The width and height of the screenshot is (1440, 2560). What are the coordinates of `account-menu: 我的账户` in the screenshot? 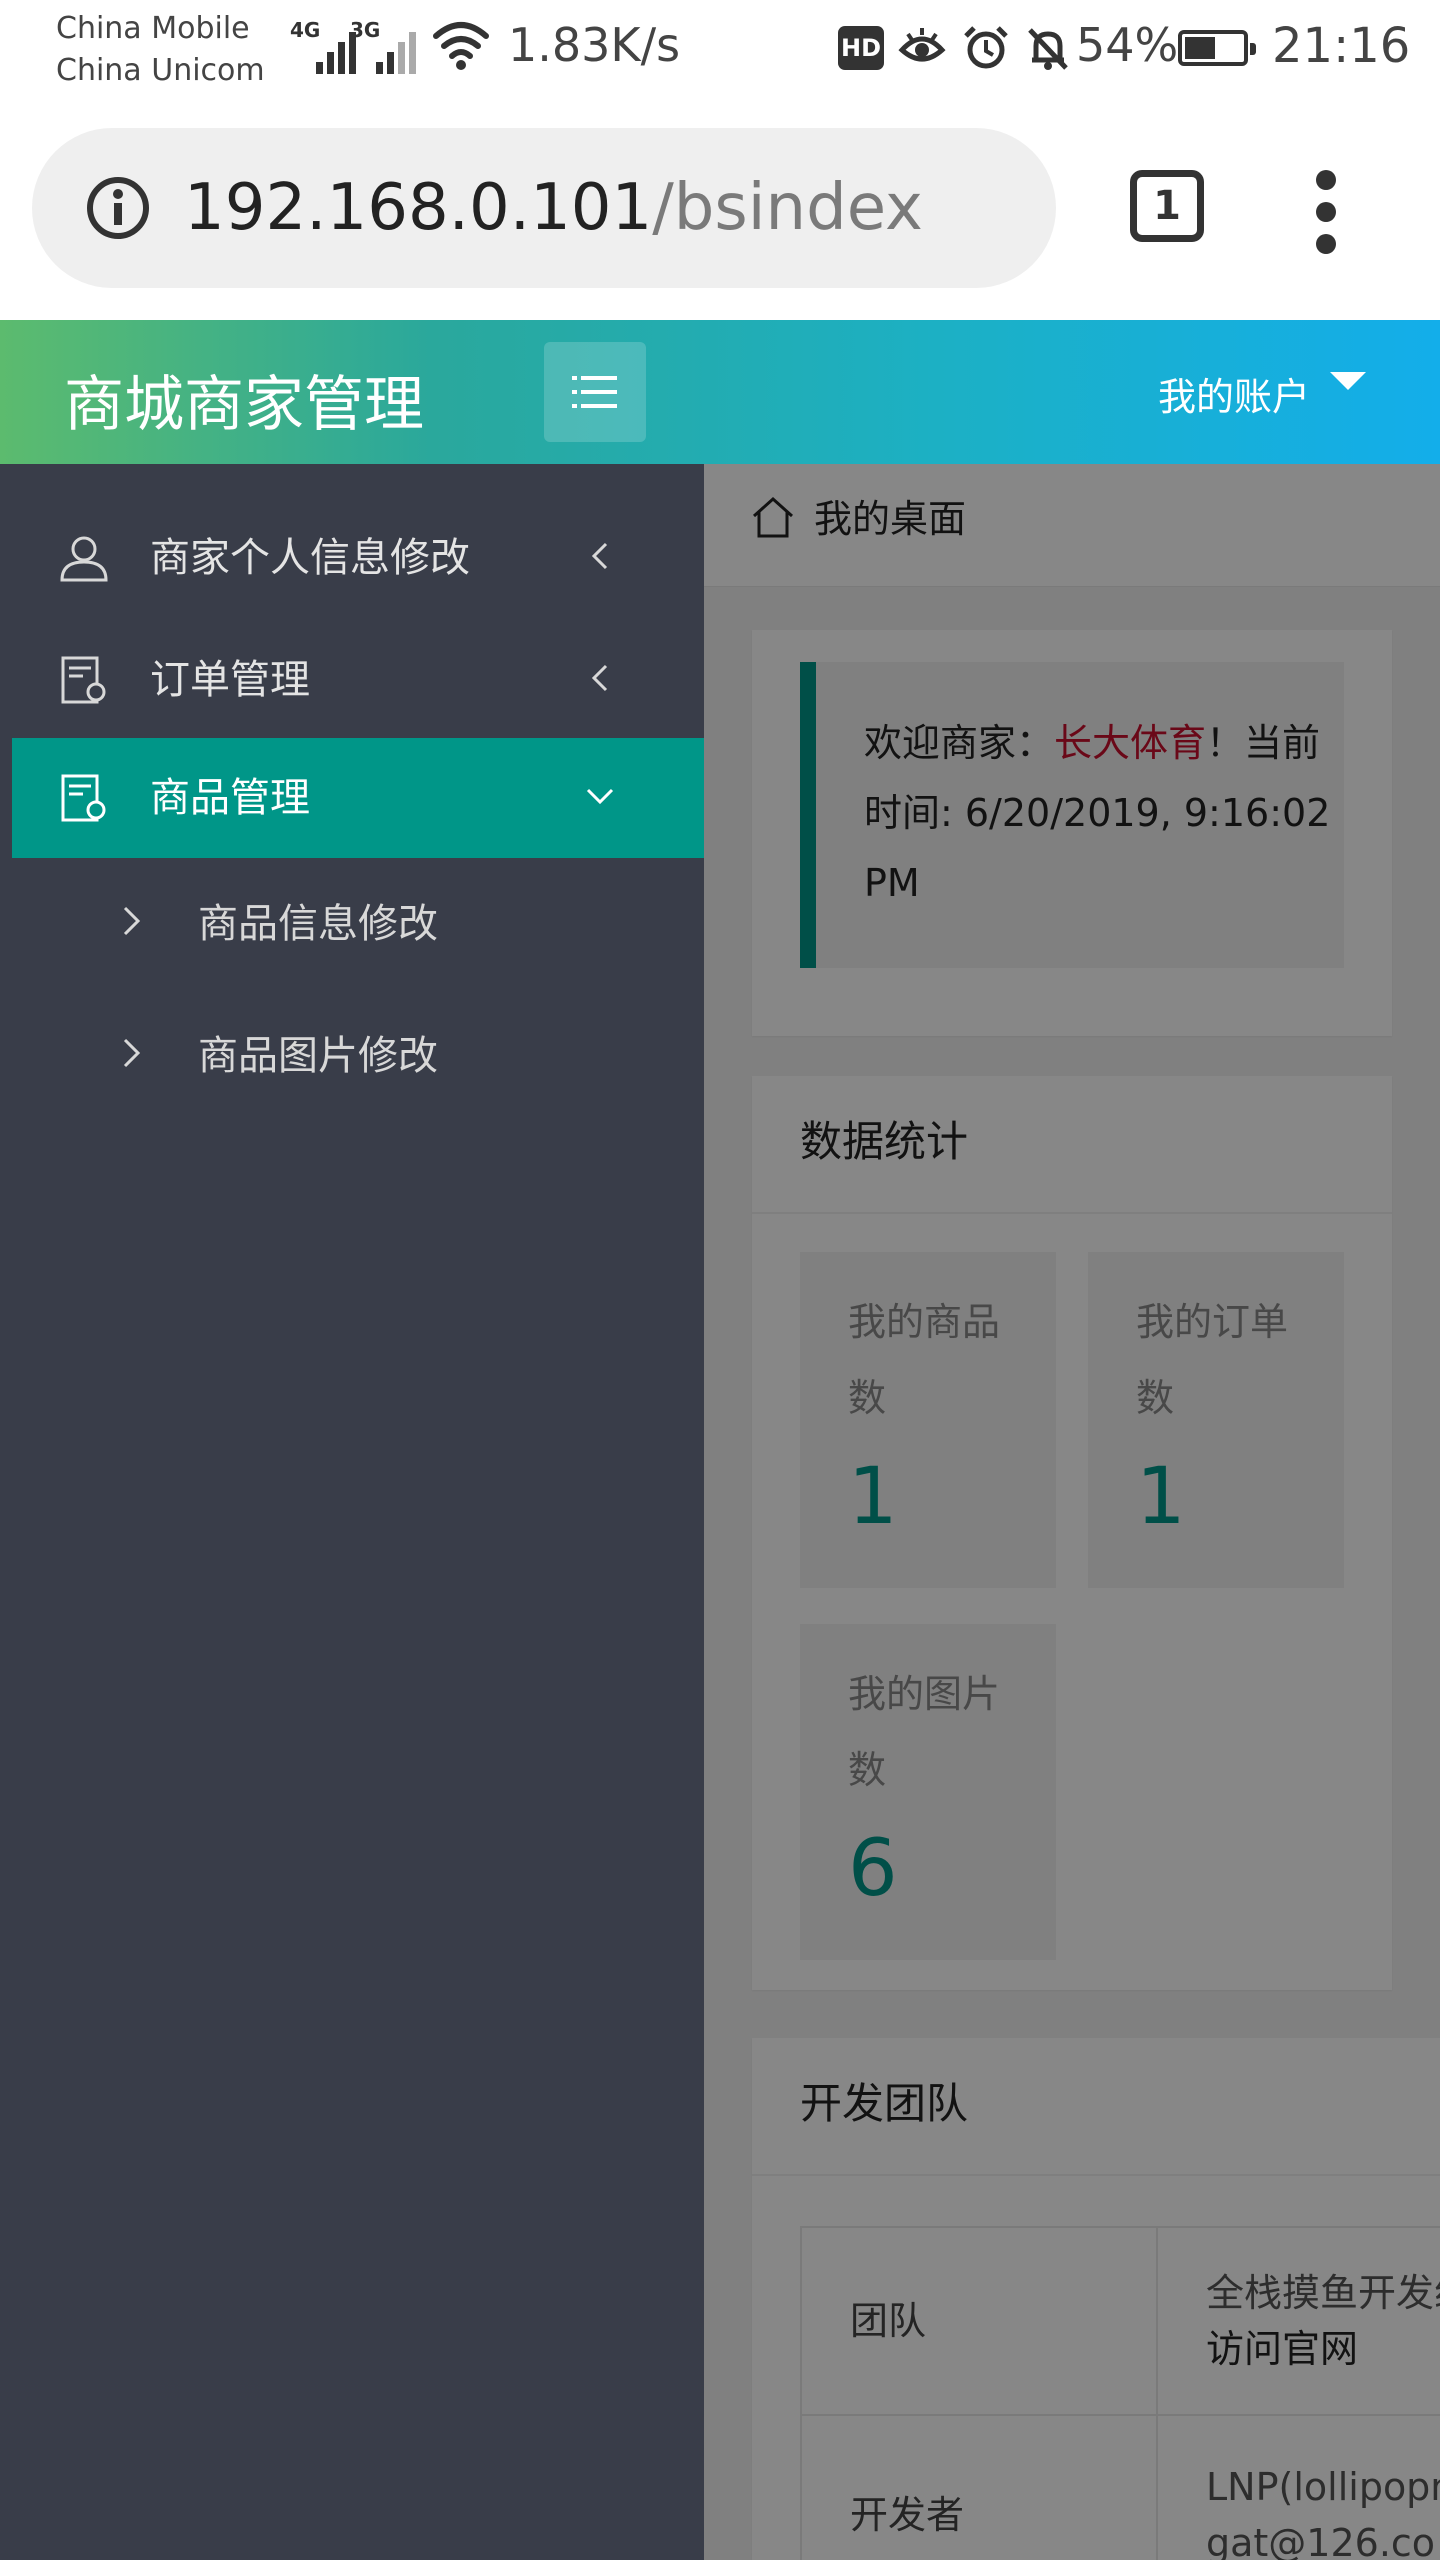 It's located at (1234, 393).